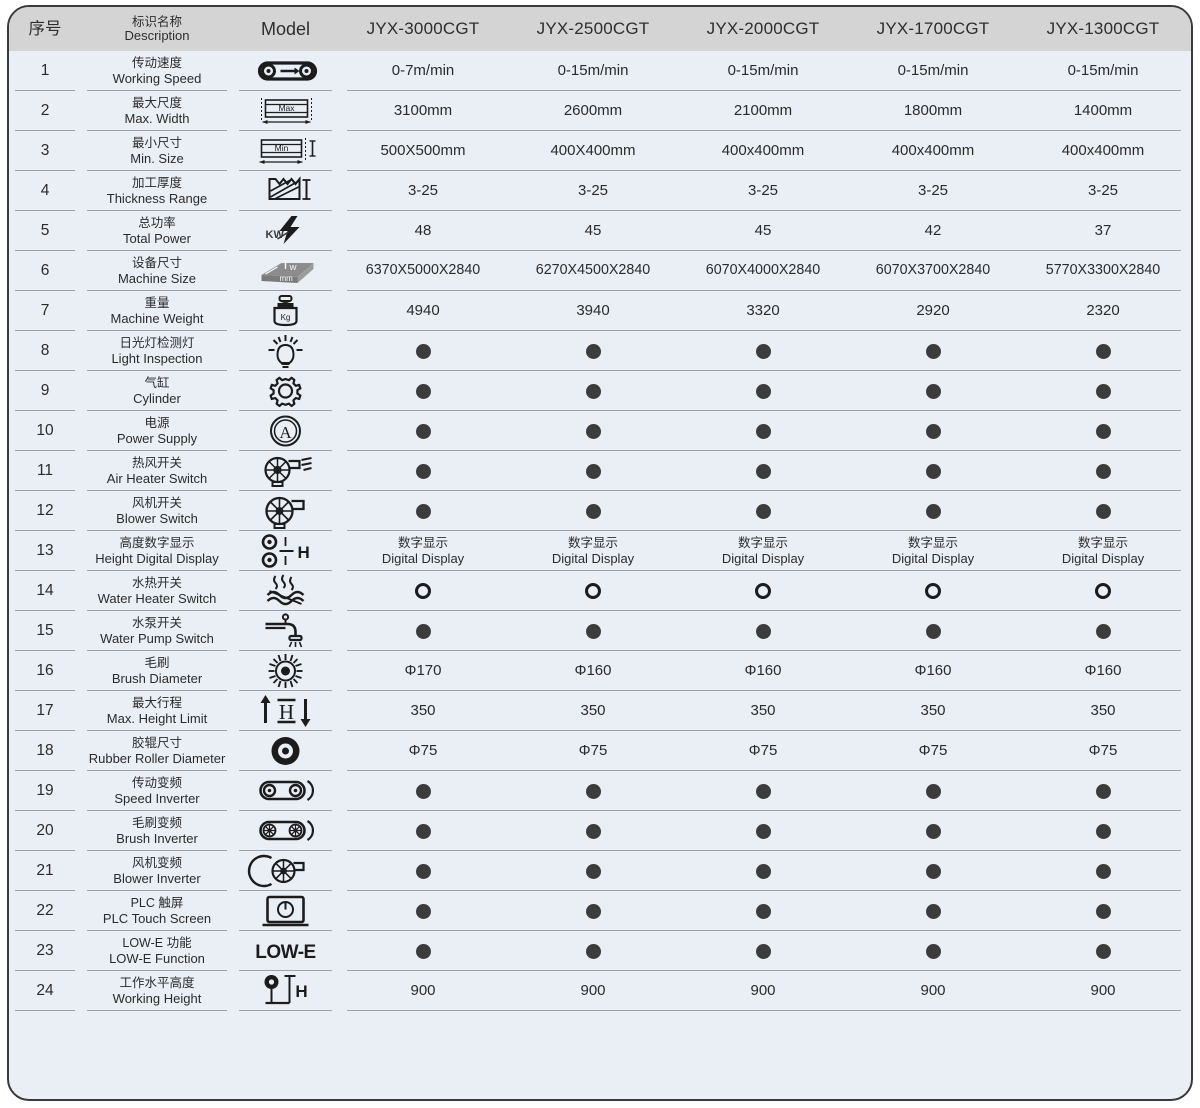  Describe the element at coordinates (593, 991) in the screenshot. I see `row-value-cell: 900` at that location.